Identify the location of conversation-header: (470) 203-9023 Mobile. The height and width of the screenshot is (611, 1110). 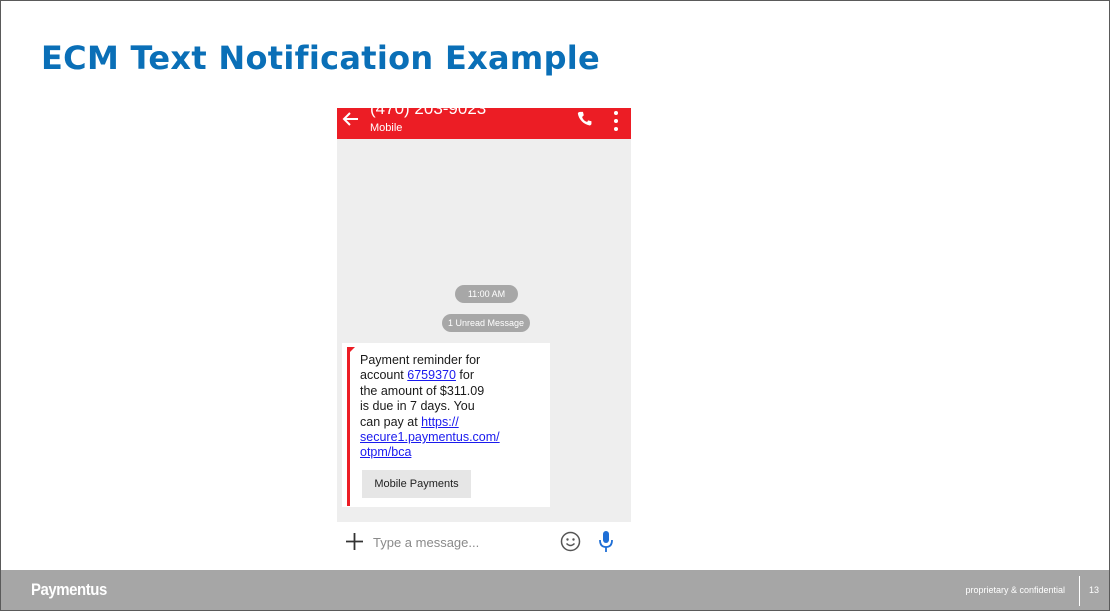
(484, 123).